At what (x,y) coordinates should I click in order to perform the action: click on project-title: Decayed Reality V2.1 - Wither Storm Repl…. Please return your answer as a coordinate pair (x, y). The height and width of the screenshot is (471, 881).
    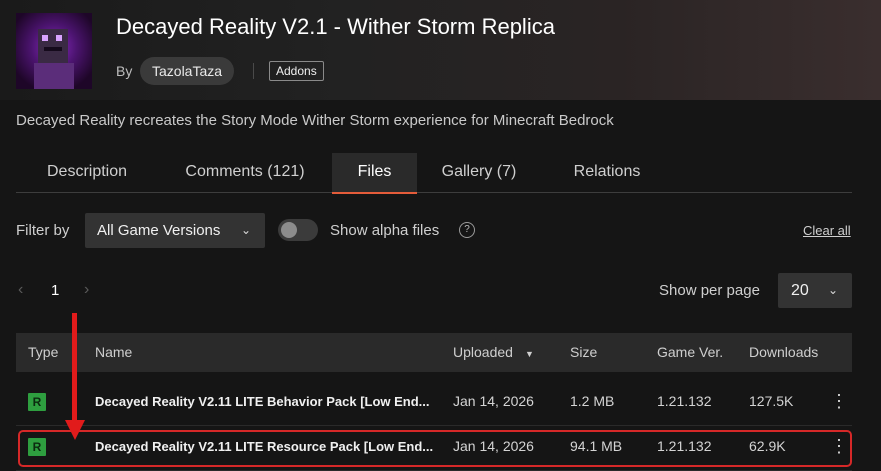
    Looking at the image, I should click on (335, 26).